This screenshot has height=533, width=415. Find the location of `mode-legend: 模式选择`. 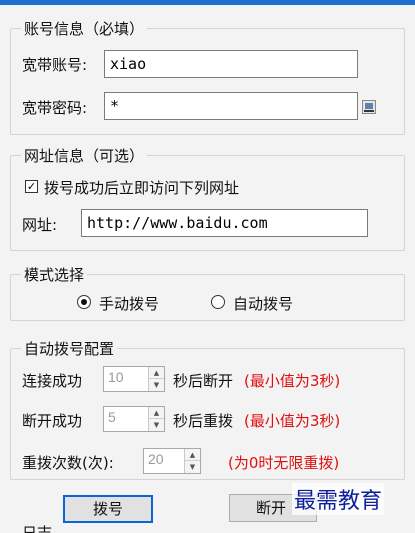

mode-legend: 模式选择 is located at coordinates (54, 274).